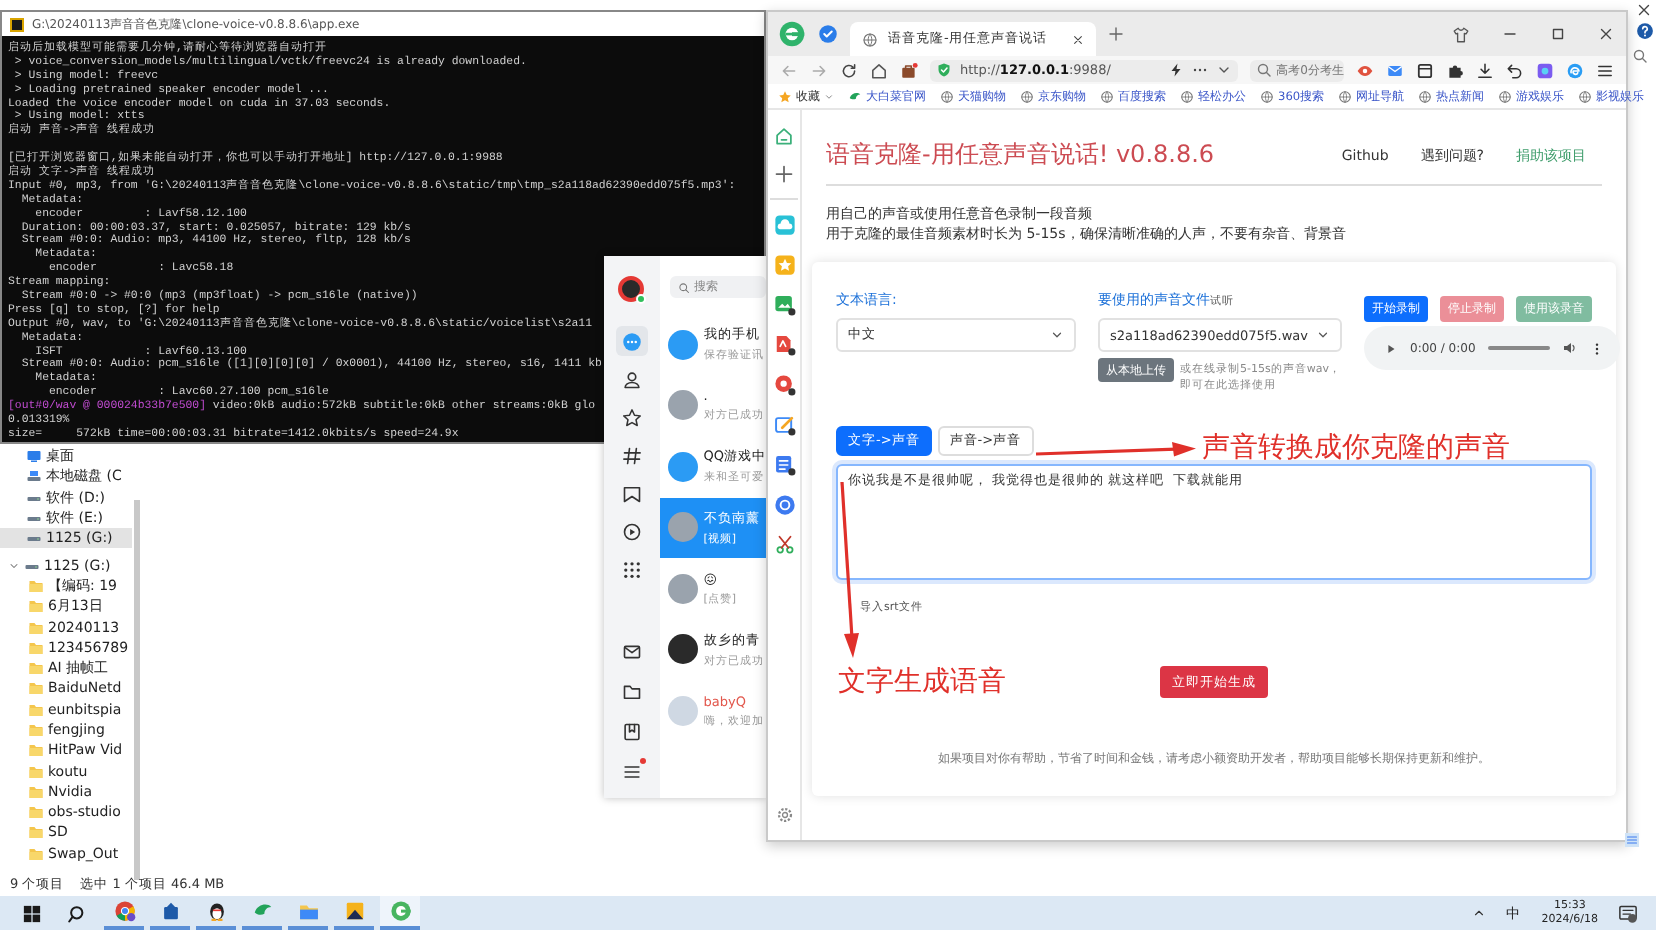 Image resolution: width=1656 pixels, height=930 pixels. I want to click on download-icon, so click(1485, 70).